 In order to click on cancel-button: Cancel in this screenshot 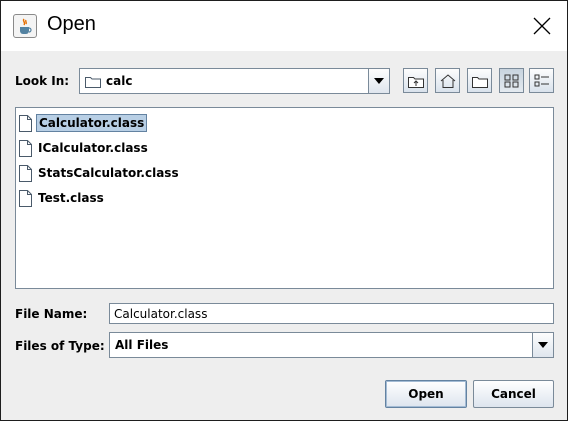, I will do `click(513, 394)`.